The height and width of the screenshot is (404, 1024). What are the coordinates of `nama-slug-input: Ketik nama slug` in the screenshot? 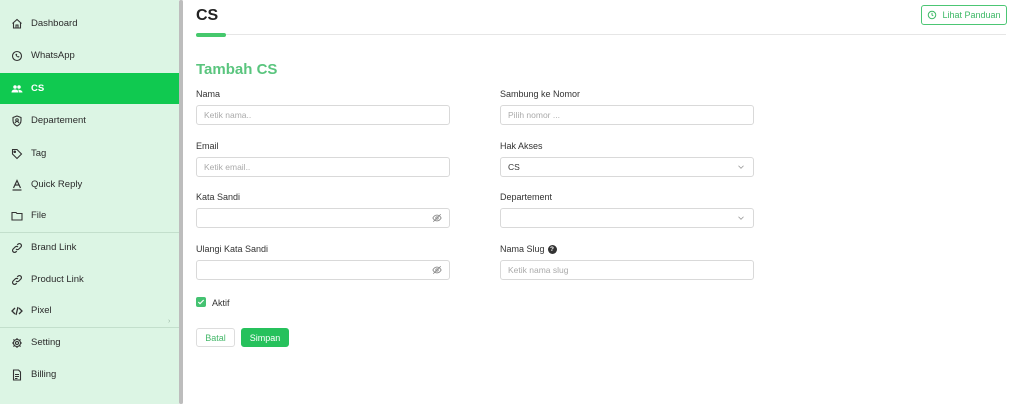 It's located at (627, 270).